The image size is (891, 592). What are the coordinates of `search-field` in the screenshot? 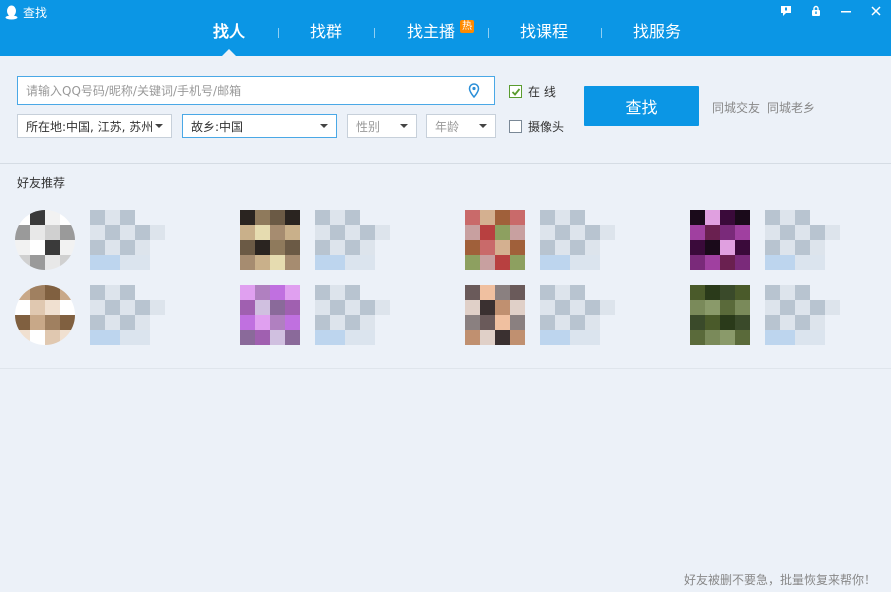 It's located at (256, 90).